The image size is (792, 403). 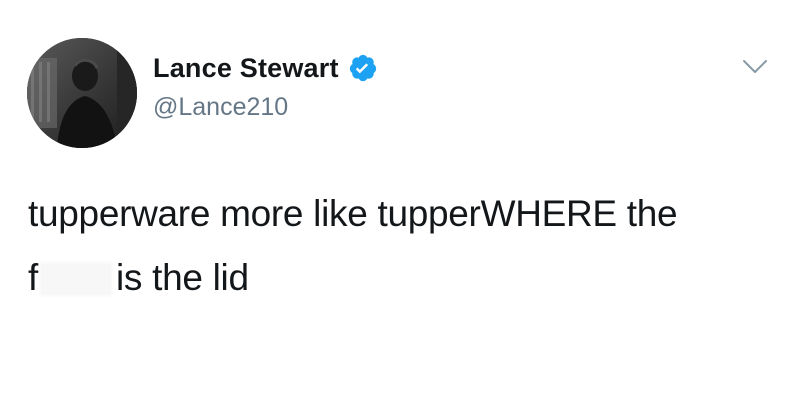 What do you see at coordinates (398, 278) in the screenshot?
I see `tweet-text-line-2: f is the lid` at bounding box center [398, 278].